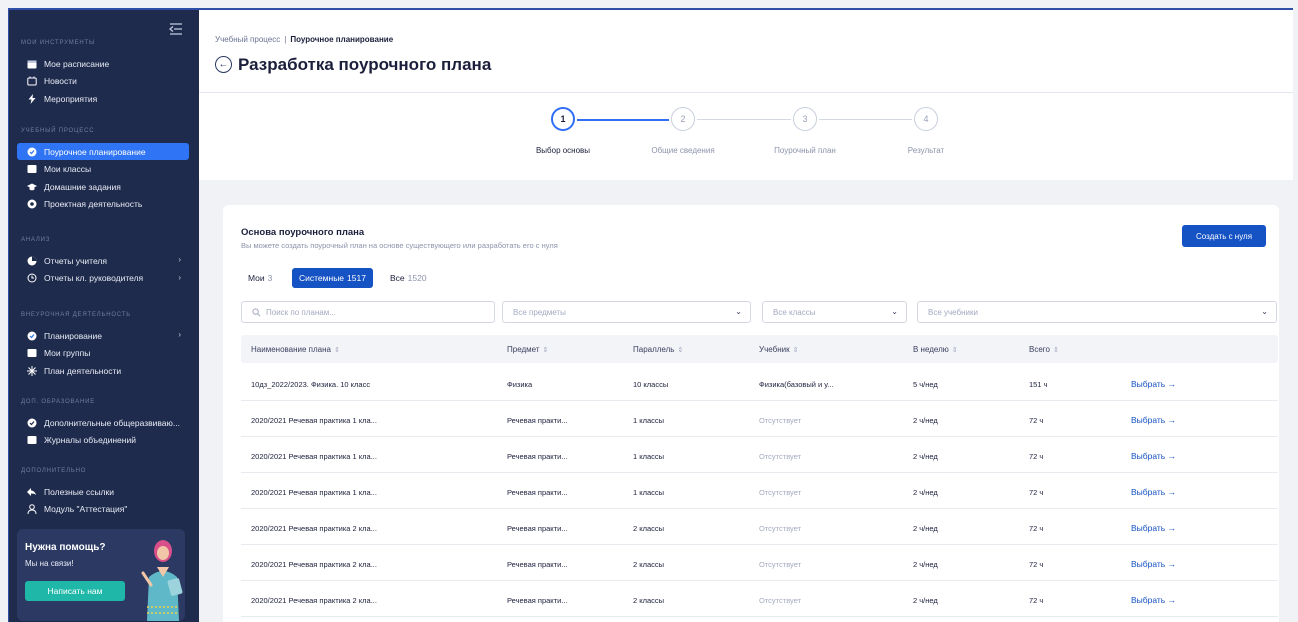 The image size is (1298, 622). Describe the element at coordinates (32, 278) in the screenshot. I see `clock-report-icon` at that location.